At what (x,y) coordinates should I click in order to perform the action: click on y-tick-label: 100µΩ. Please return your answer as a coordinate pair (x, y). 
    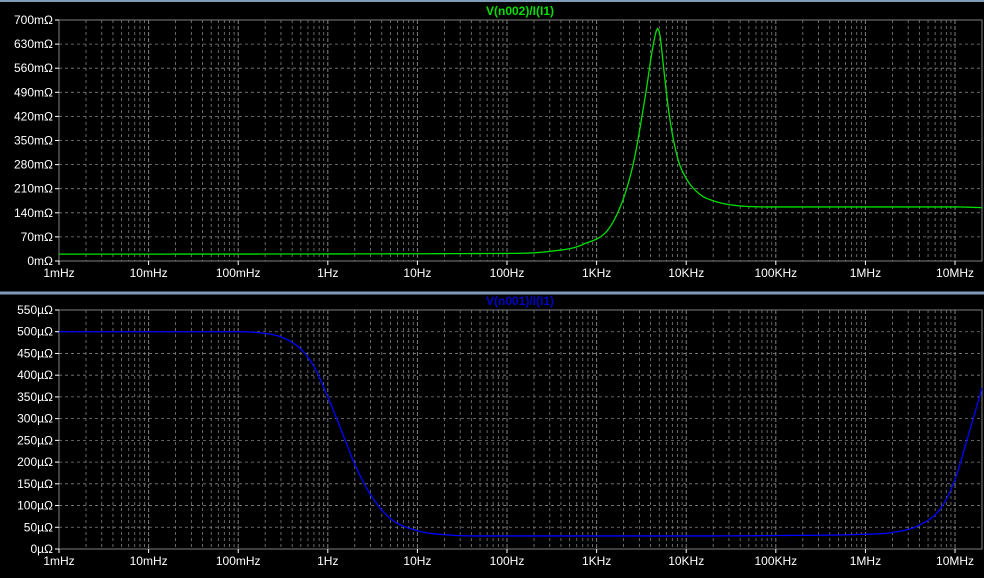
    Looking at the image, I should click on (35, 506).